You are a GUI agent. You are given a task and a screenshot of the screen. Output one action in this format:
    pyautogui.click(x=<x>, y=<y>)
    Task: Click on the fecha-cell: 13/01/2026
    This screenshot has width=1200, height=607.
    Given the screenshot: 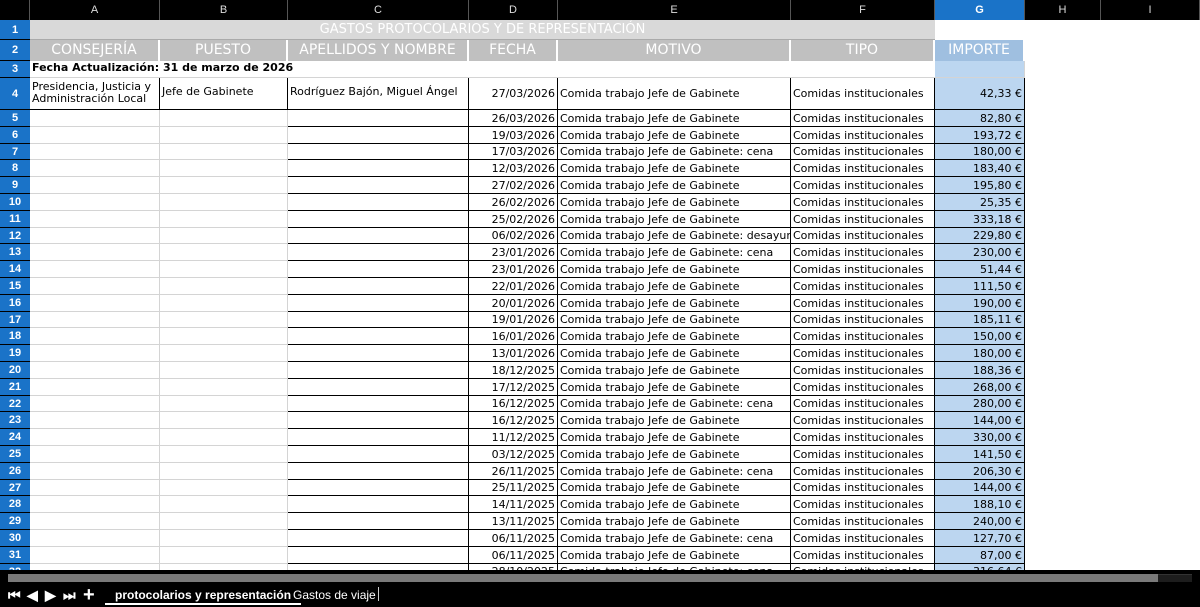 What is the action you would take?
    pyautogui.click(x=513, y=353)
    